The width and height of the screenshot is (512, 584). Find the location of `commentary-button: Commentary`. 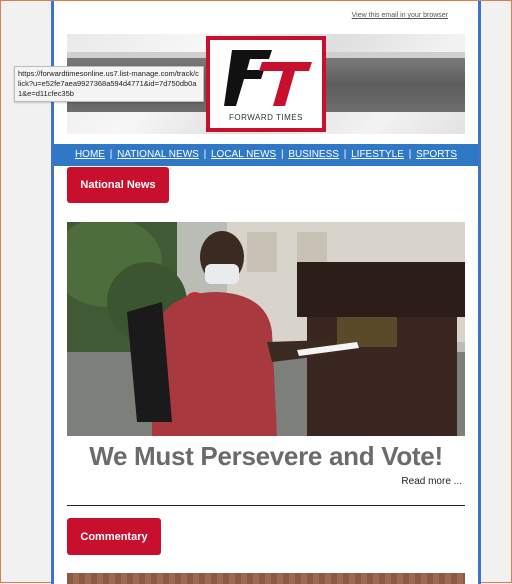

commentary-button: Commentary is located at coordinates (114, 536).